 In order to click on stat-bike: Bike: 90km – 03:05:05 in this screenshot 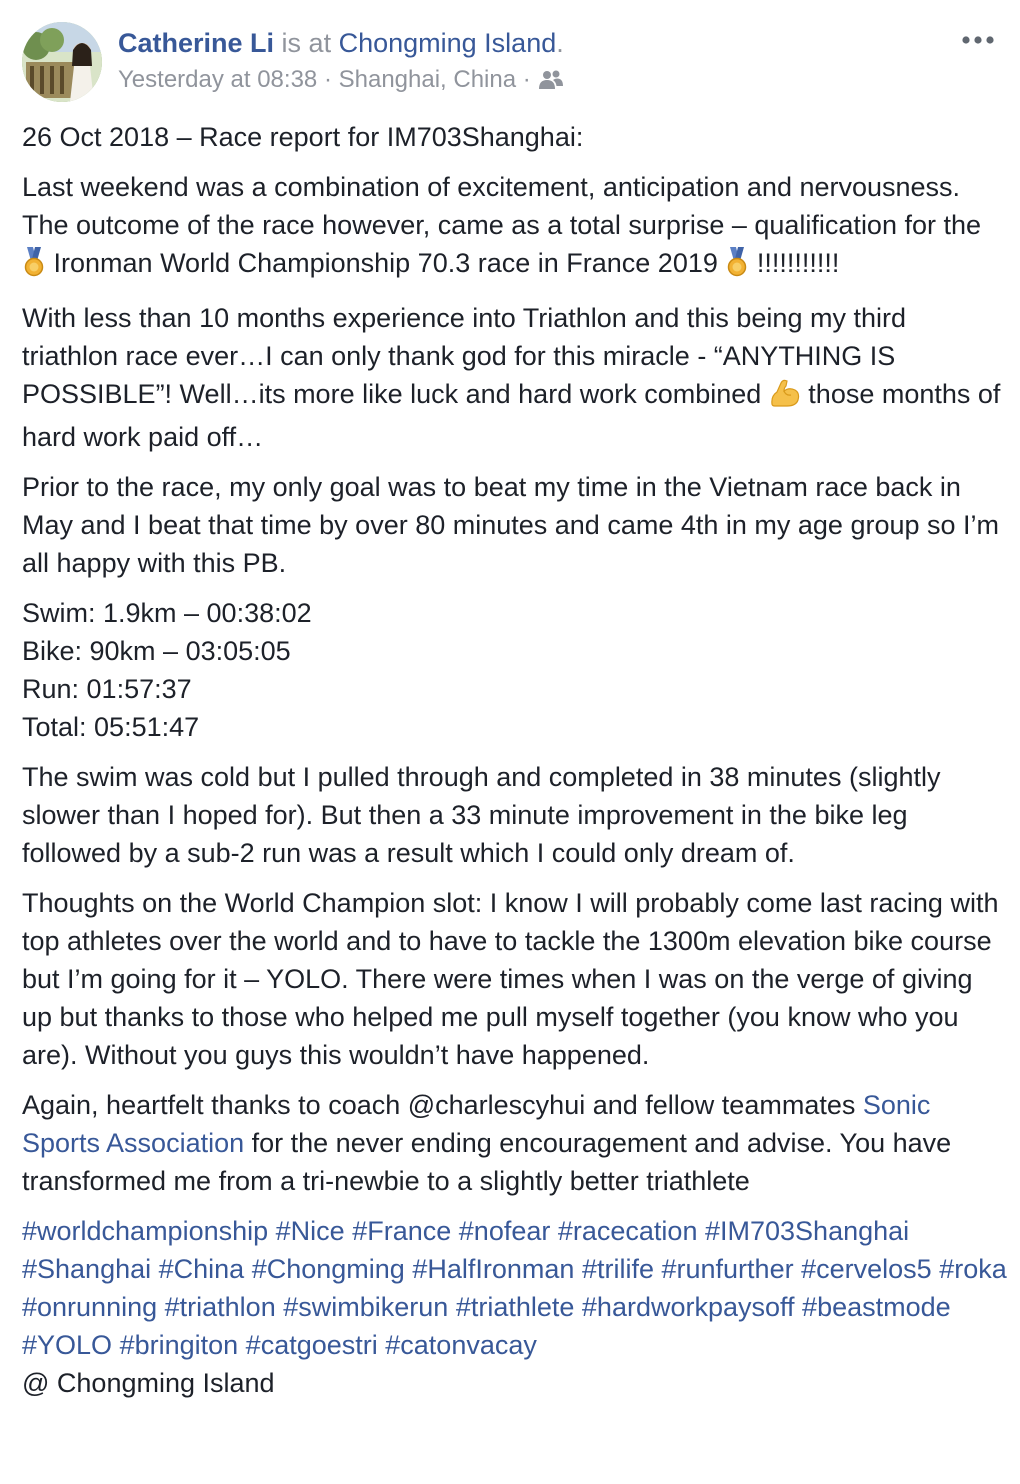, I will do `click(156, 651)`.